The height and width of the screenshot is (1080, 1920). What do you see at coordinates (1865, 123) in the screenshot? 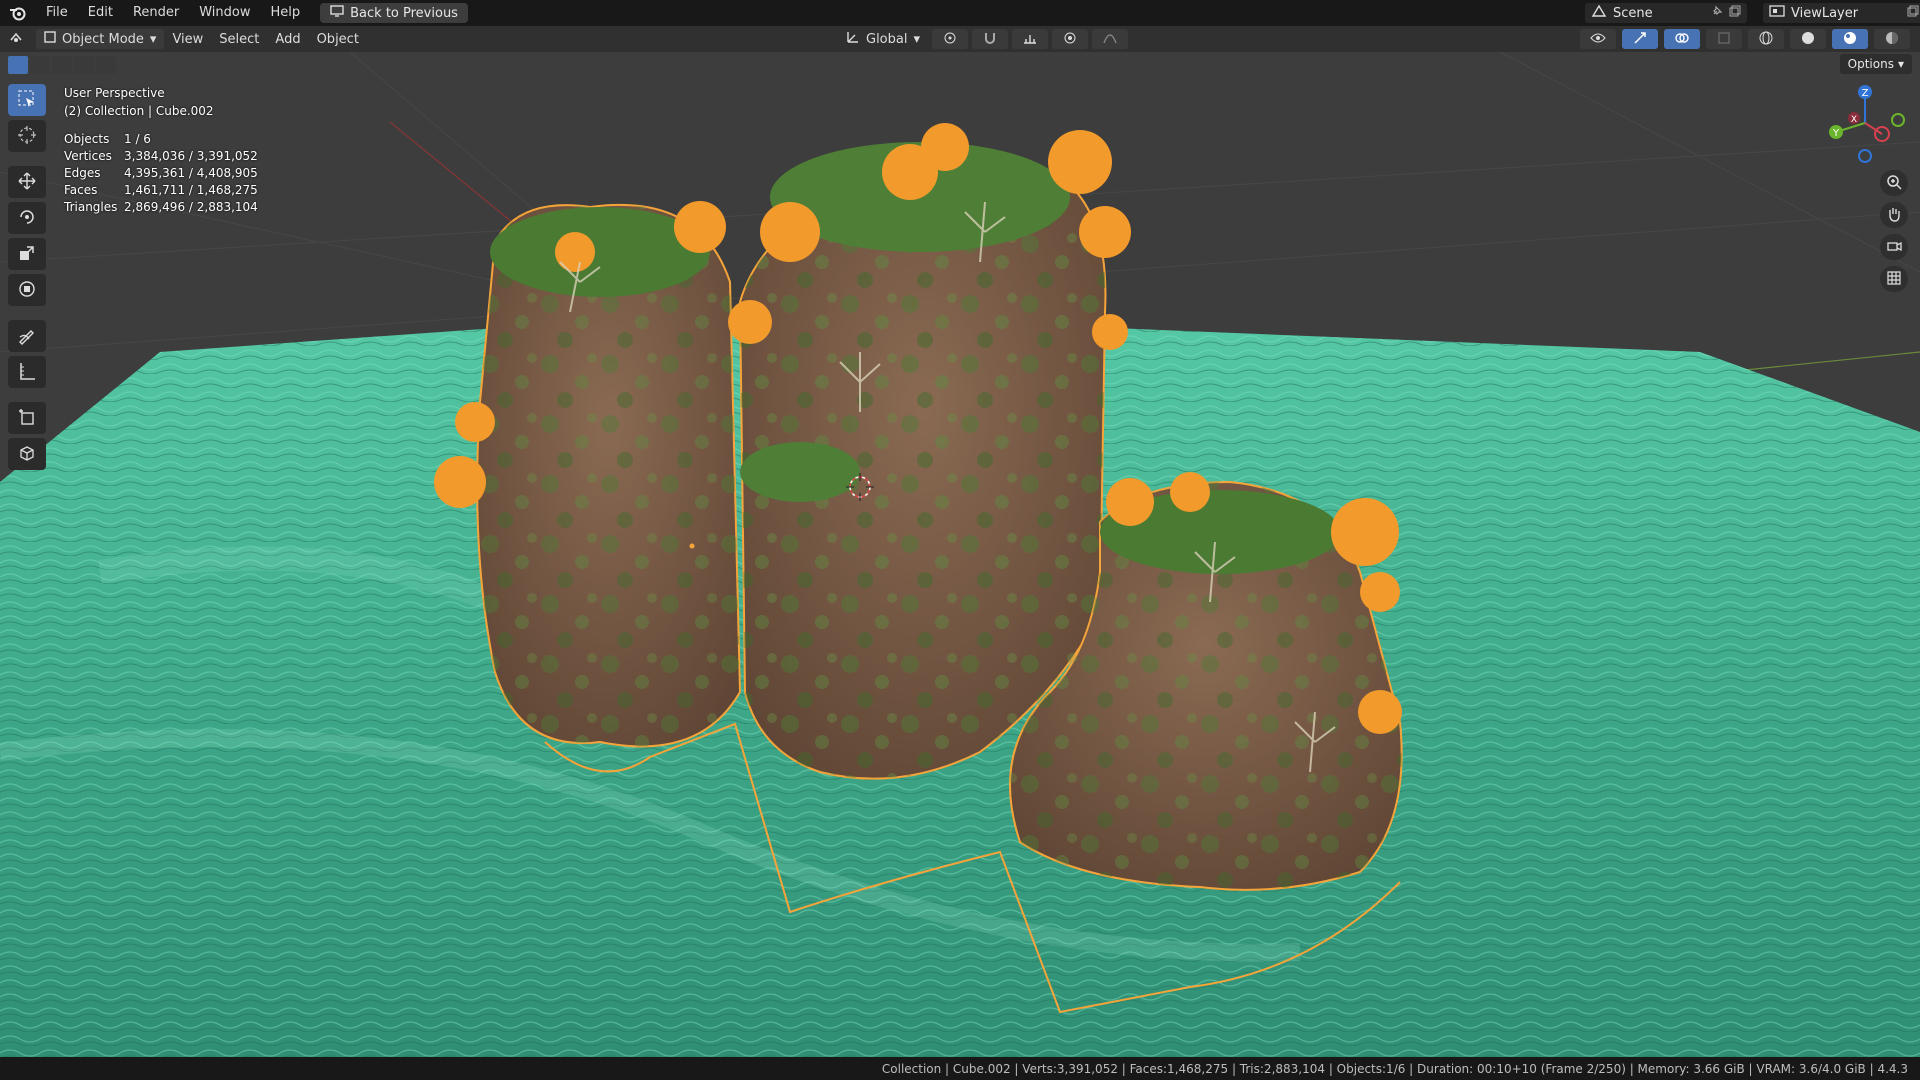
I see `navigation-gizmo: Z Y X` at bounding box center [1865, 123].